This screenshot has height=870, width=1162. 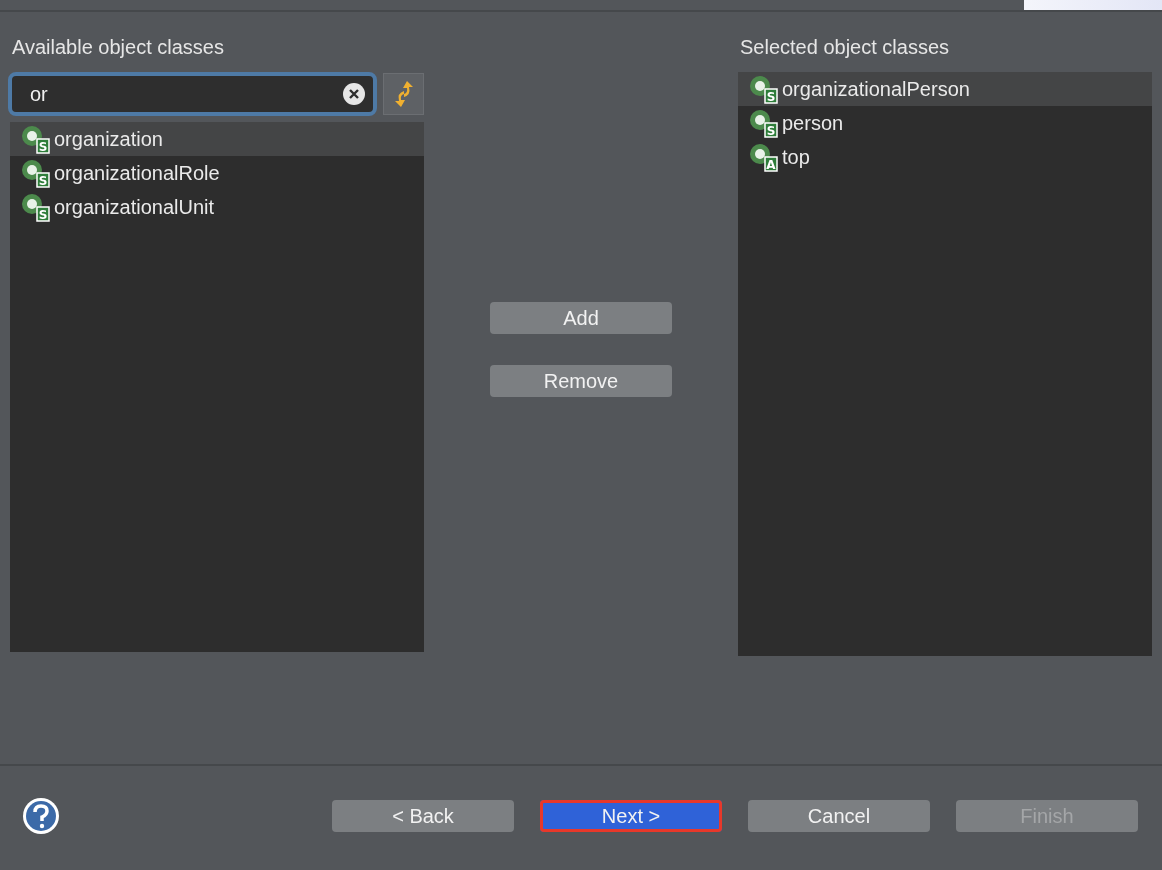 What do you see at coordinates (945, 123) in the screenshot?
I see `list-item: S person` at bounding box center [945, 123].